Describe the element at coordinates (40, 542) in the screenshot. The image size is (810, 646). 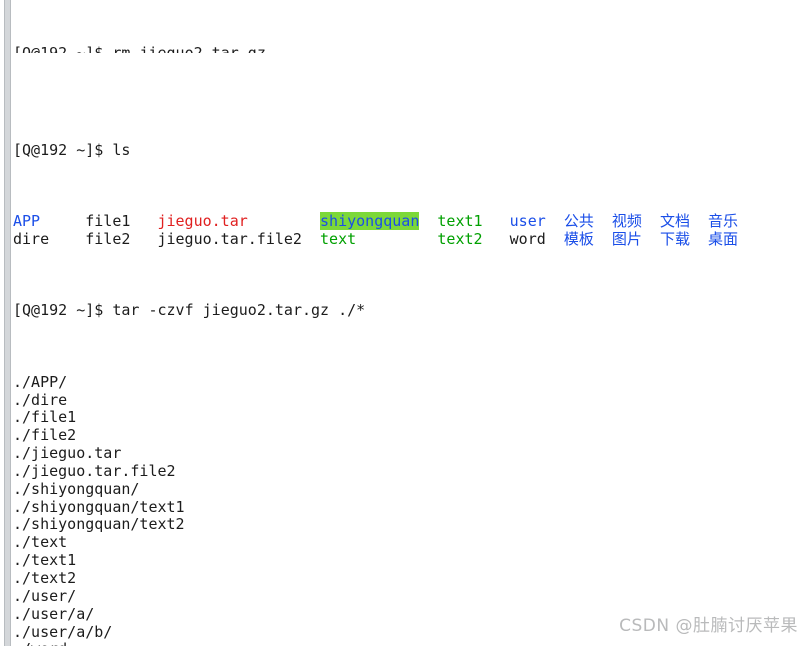
I see `tar-output-path: ./text` at that location.